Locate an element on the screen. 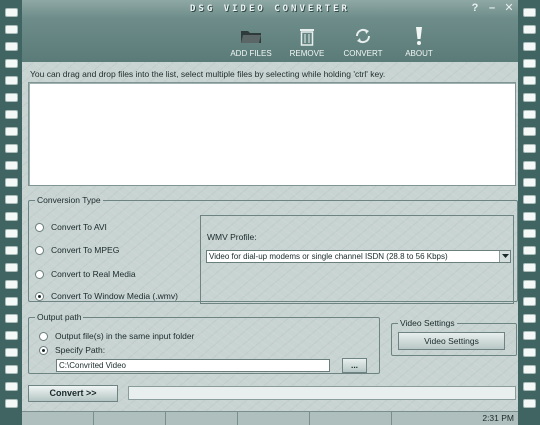 Image resolution: width=540 pixels, height=425 pixels. radio-same-folder: Output file(s) in the same input folder is located at coordinates (116, 336).